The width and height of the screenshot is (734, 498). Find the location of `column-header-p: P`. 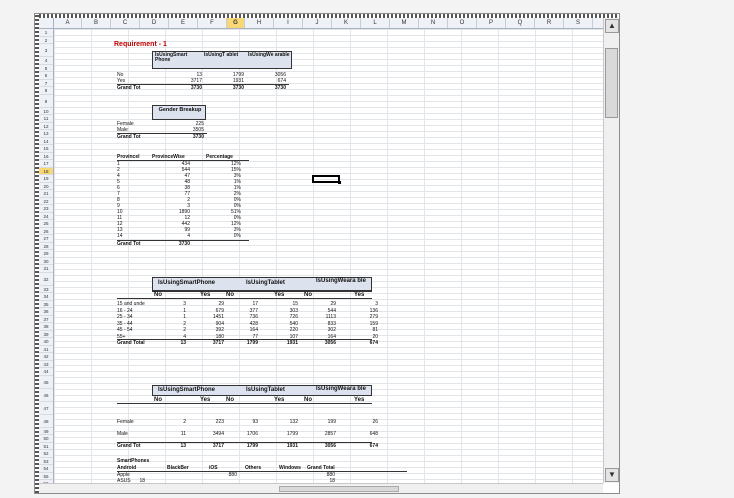

column-header-p: P is located at coordinates (491, 23).